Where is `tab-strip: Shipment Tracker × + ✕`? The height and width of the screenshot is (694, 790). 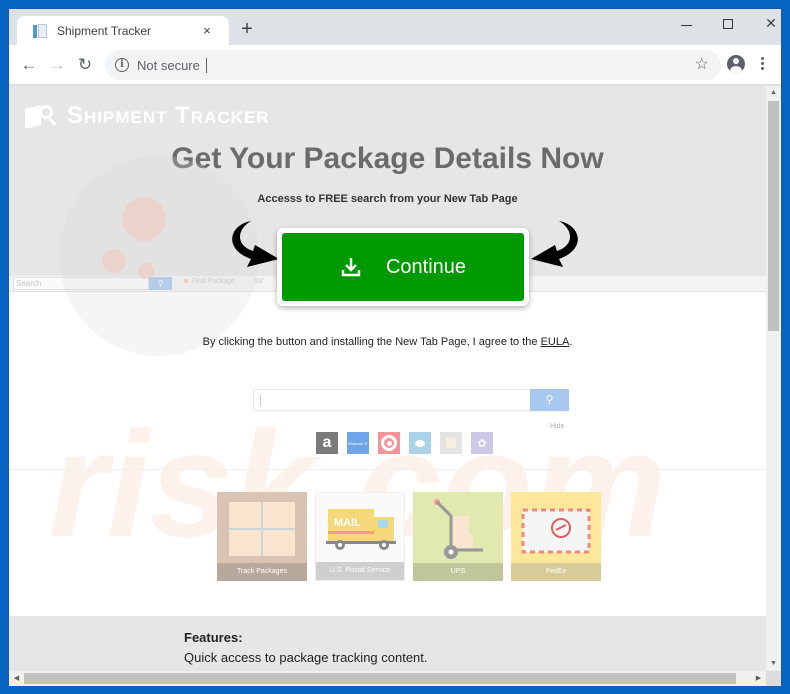 tab-strip: Shipment Tracker × + ✕ is located at coordinates (395, 27).